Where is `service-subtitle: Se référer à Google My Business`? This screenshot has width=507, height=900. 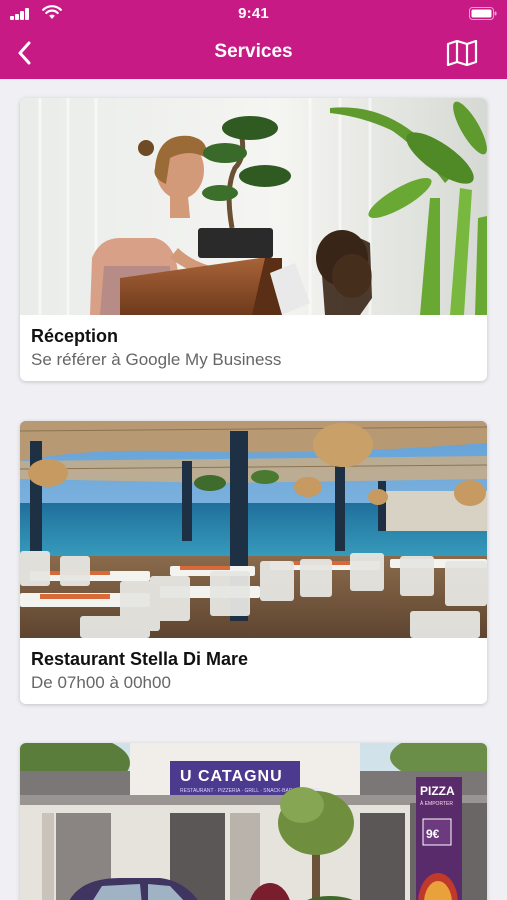 service-subtitle: Se référer à Google My Business is located at coordinates (156, 359).